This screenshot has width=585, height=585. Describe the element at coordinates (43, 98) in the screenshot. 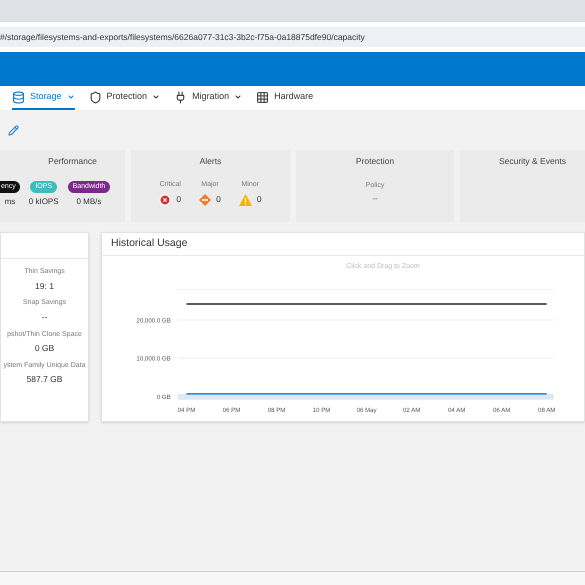

I see `nav-tab: Storage` at that location.